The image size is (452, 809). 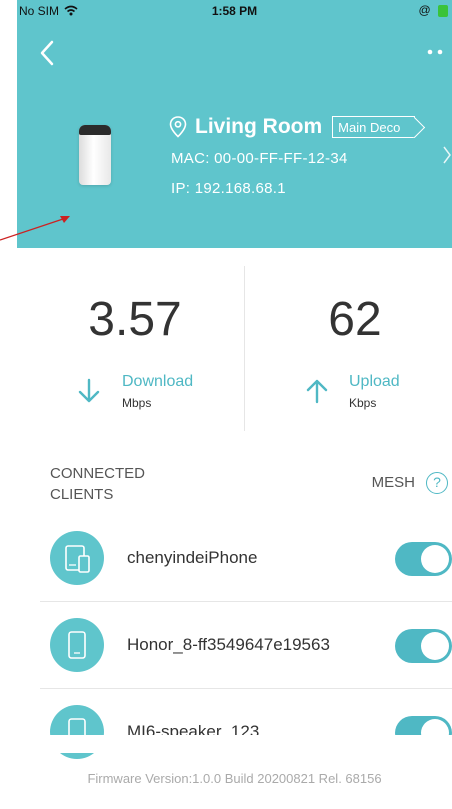 What do you see at coordinates (393, 482) in the screenshot?
I see `mesh-label: MESH` at bounding box center [393, 482].